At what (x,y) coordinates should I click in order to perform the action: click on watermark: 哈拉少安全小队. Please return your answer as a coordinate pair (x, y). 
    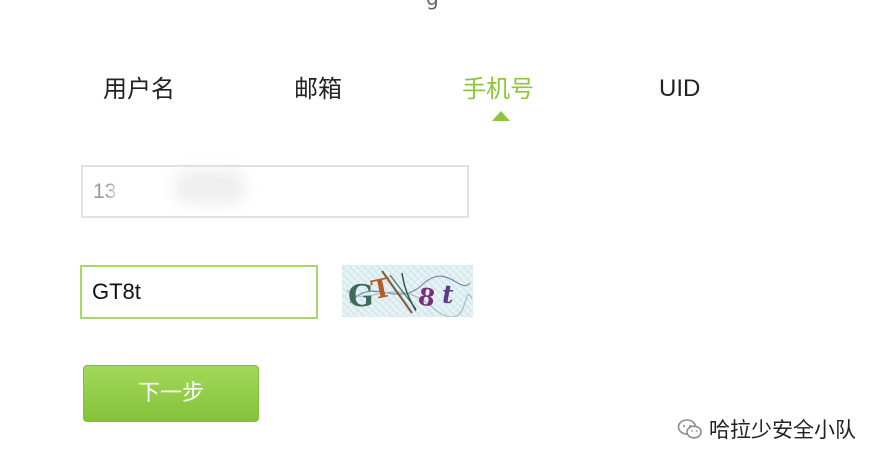
    Looking at the image, I should click on (766, 429).